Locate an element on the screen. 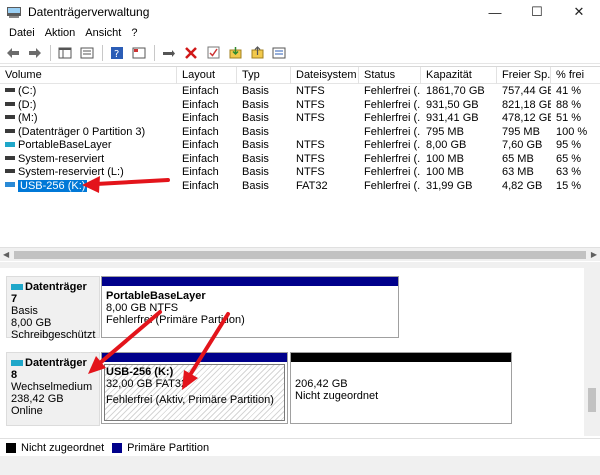 The image size is (600, 475). list-button is located at coordinates (279, 53).